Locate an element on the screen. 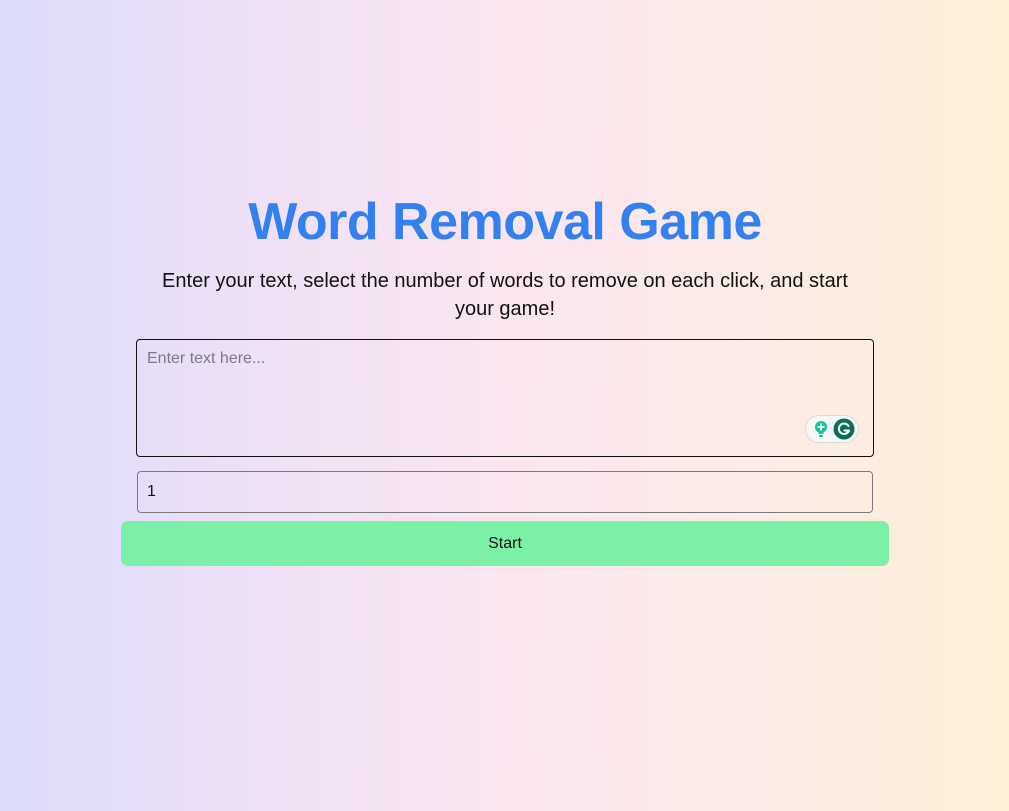 This screenshot has height=811, width=1009. page-title: Word Removal Game is located at coordinates (505, 222).